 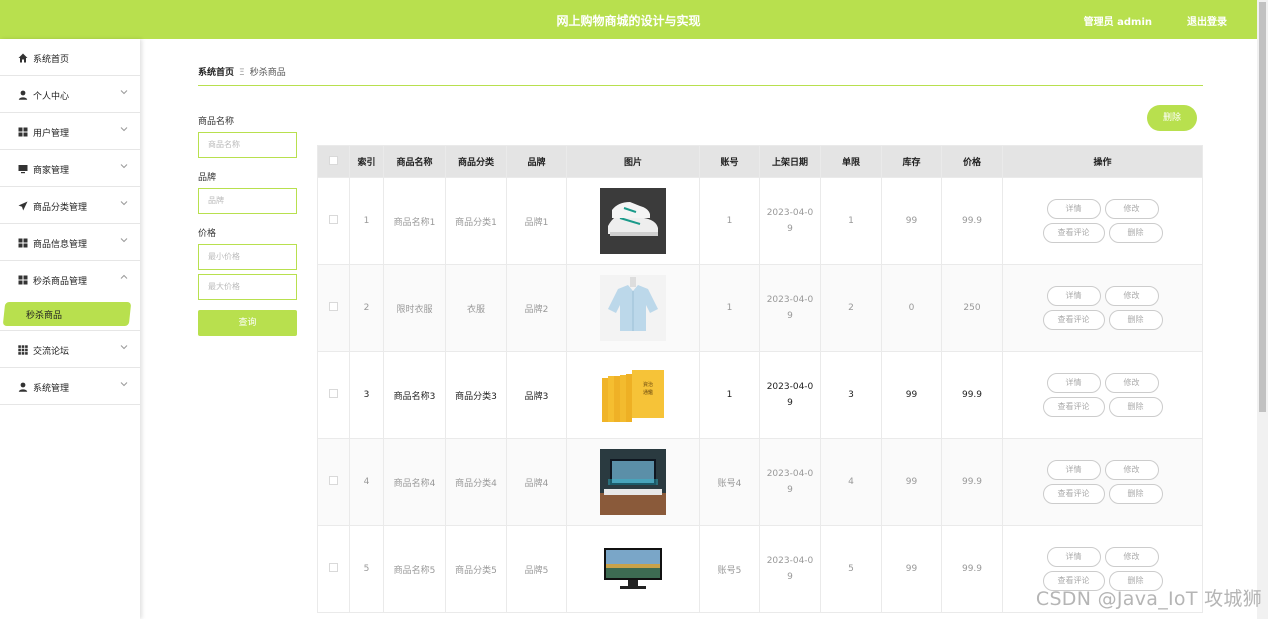 What do you see at coordinates (247, 257) in the screenshot?
I see `min-price-input: 最小价格` at bounding box center [247, 257].